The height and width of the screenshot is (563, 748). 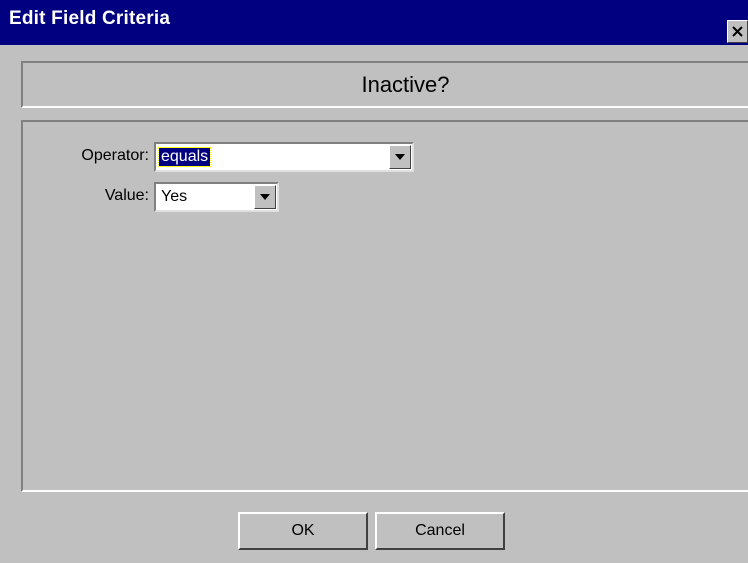 What do you see at coordinates (174, 196) in the screenshot?
I see `value-selected-value: Yes` at bounding box center [174, 196].